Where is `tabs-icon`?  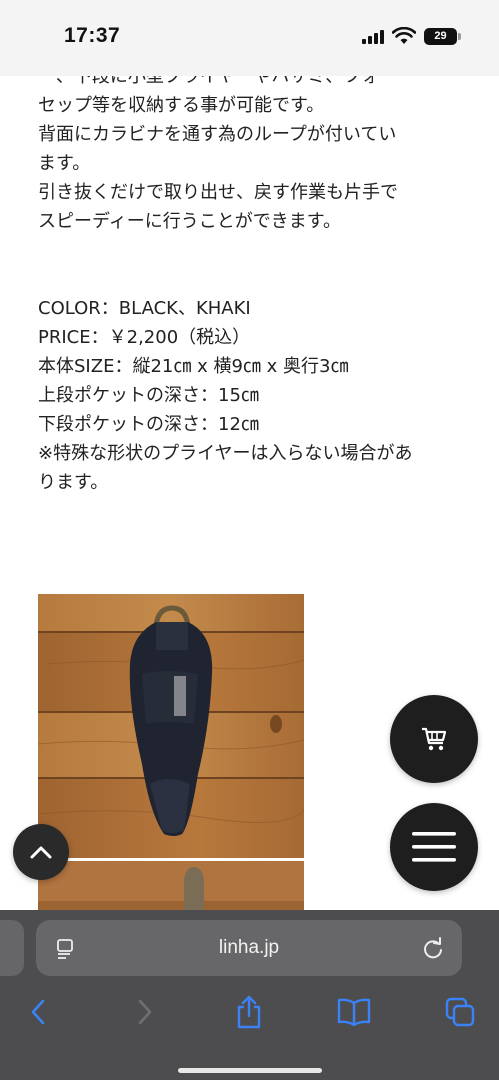 tabs-icon is located at coordinates (460, 1012).